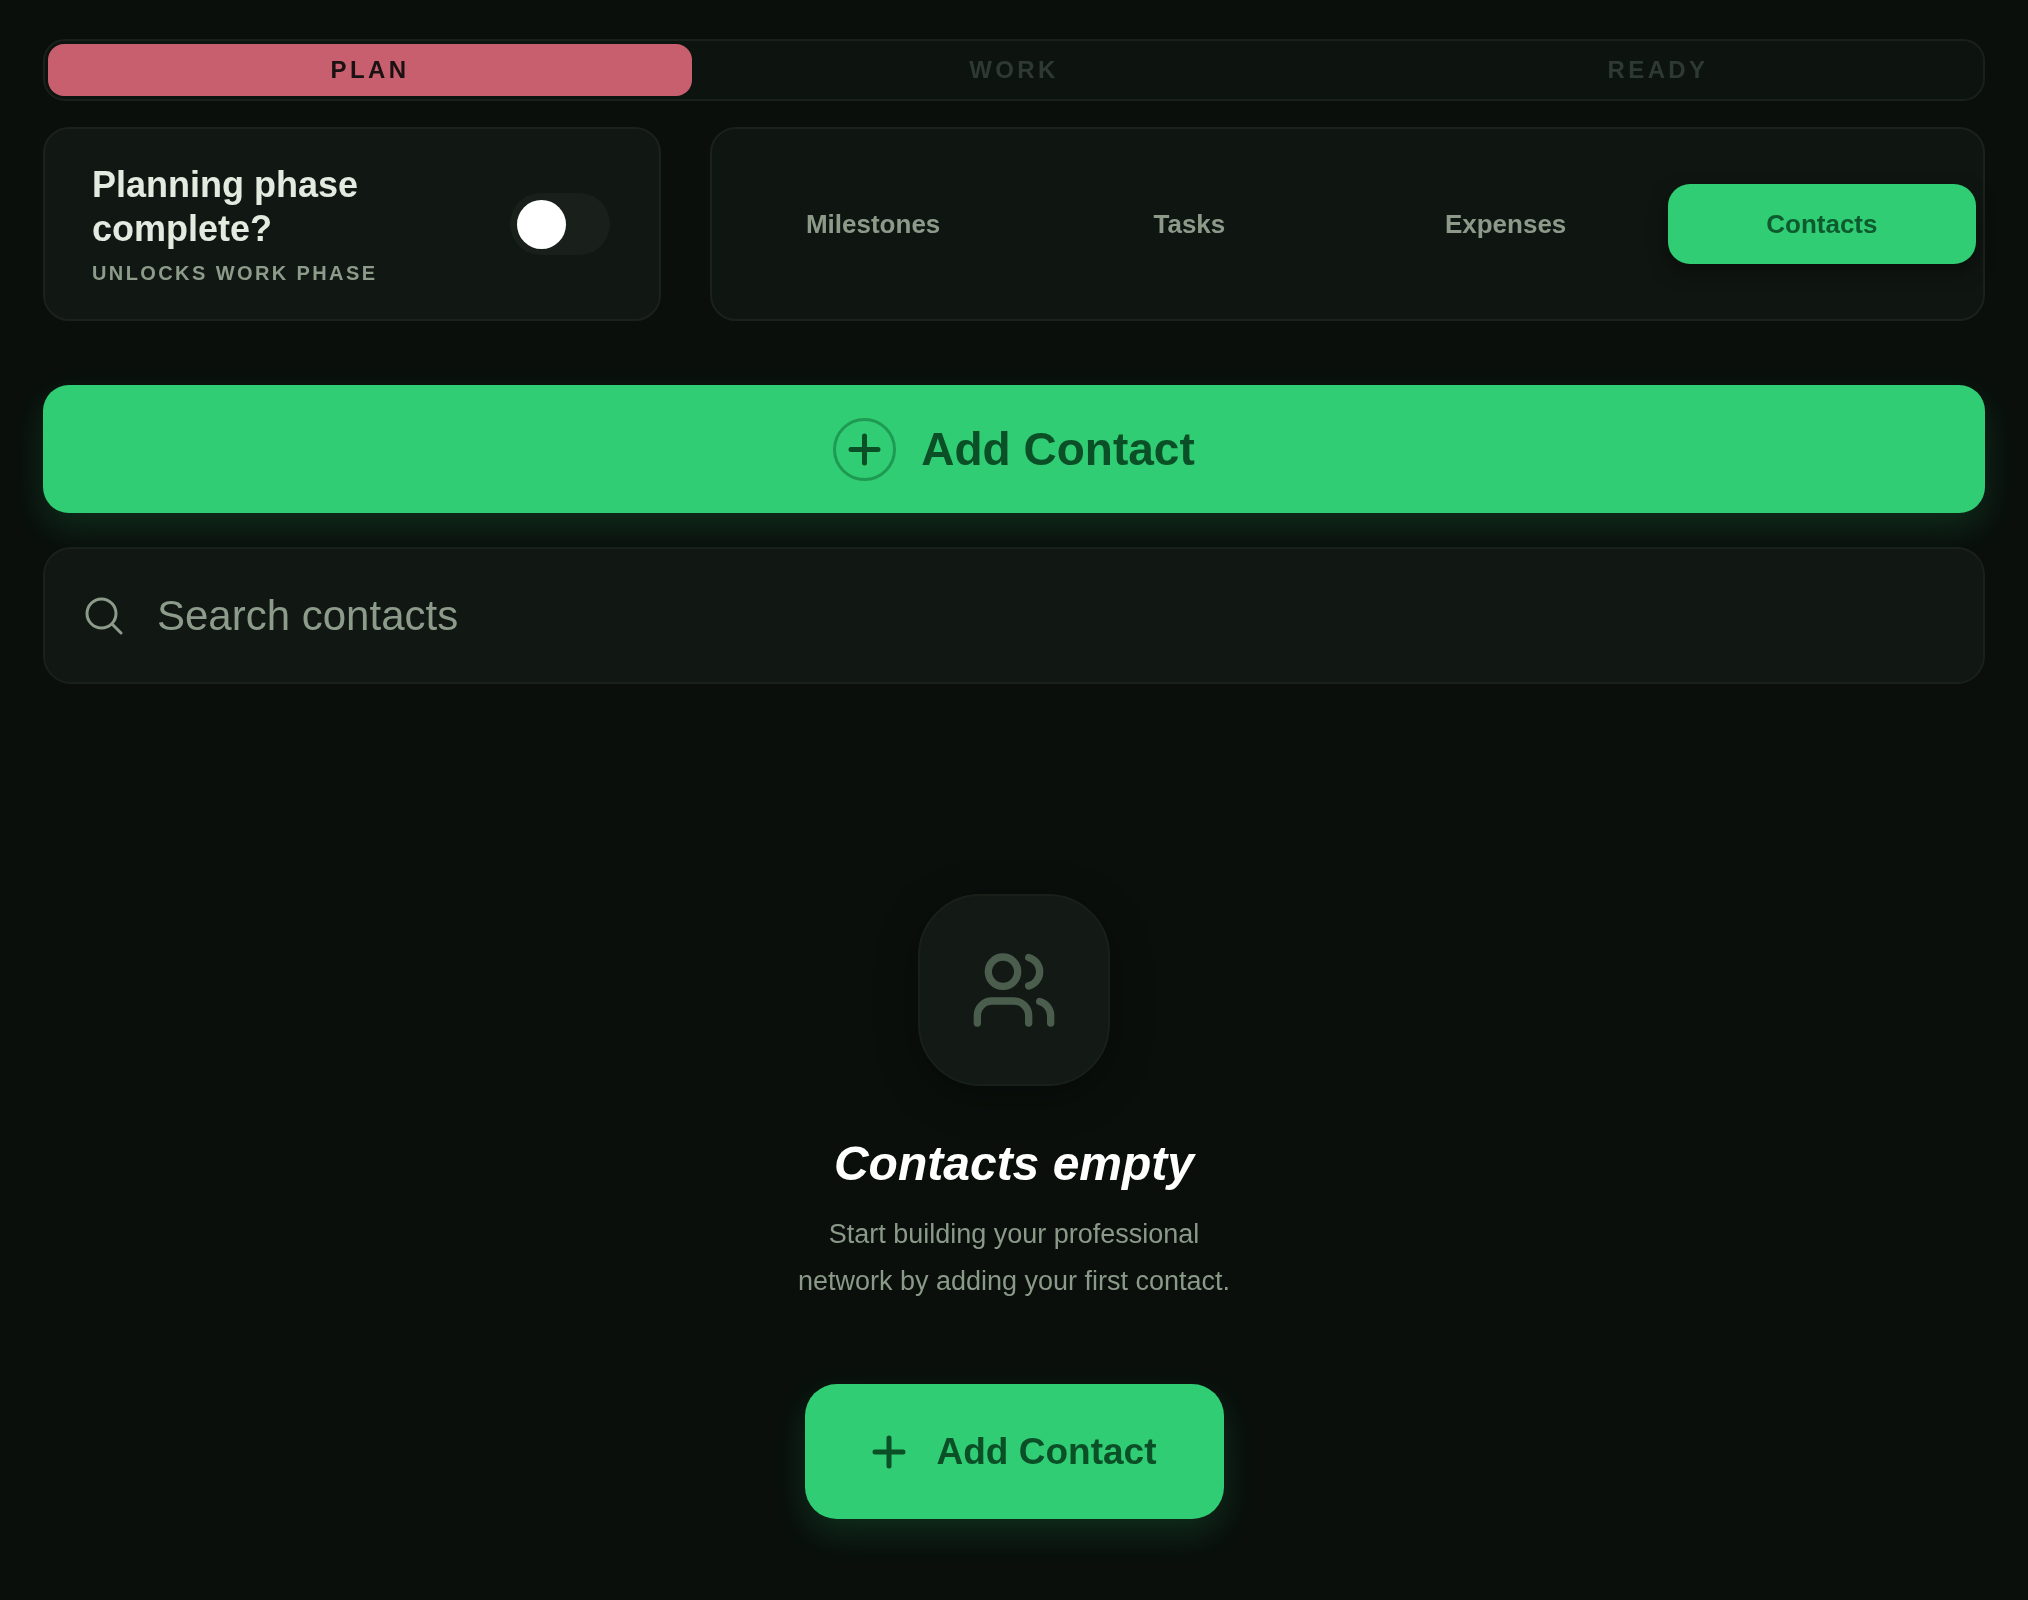 This screenshot has width=2028, height=1600. I want to click on users-icon, so click(1014, 990).